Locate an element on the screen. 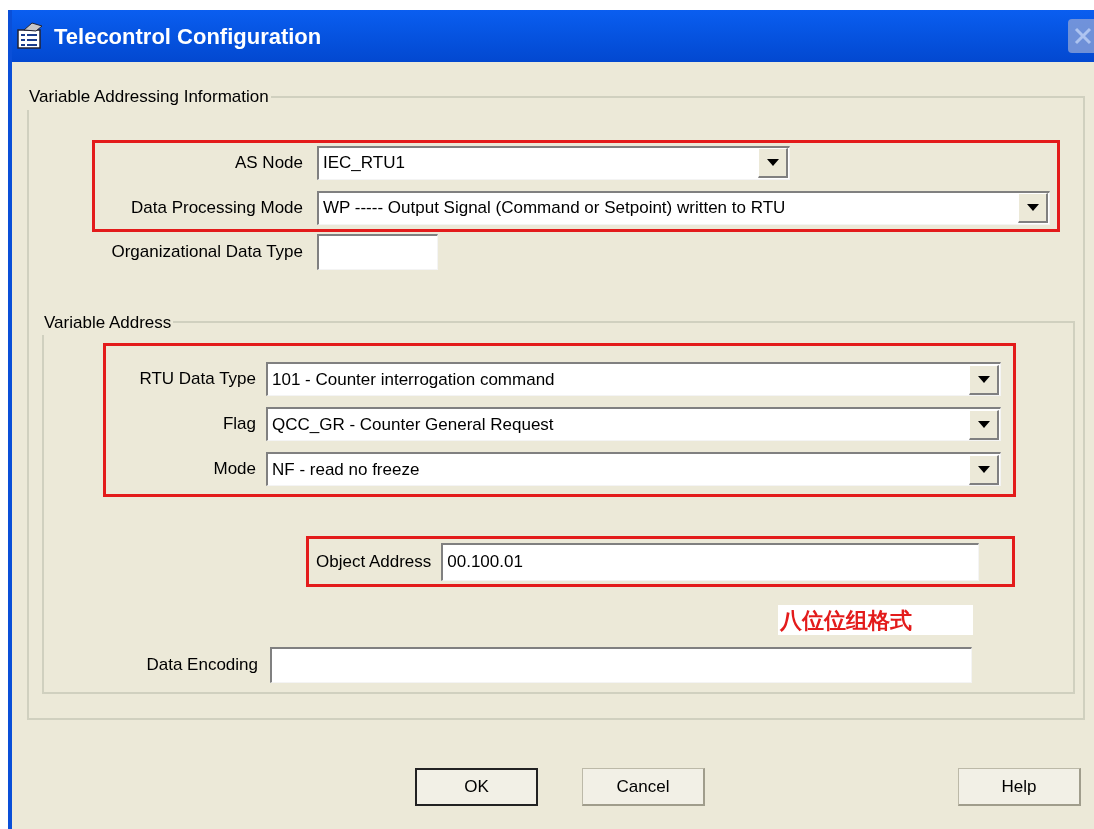  field-label: AS Node is located at coordinates (268, 162).